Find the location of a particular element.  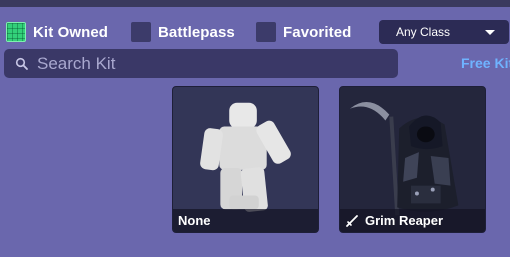

kit-card-label: None is located at coordinates (245, 220).